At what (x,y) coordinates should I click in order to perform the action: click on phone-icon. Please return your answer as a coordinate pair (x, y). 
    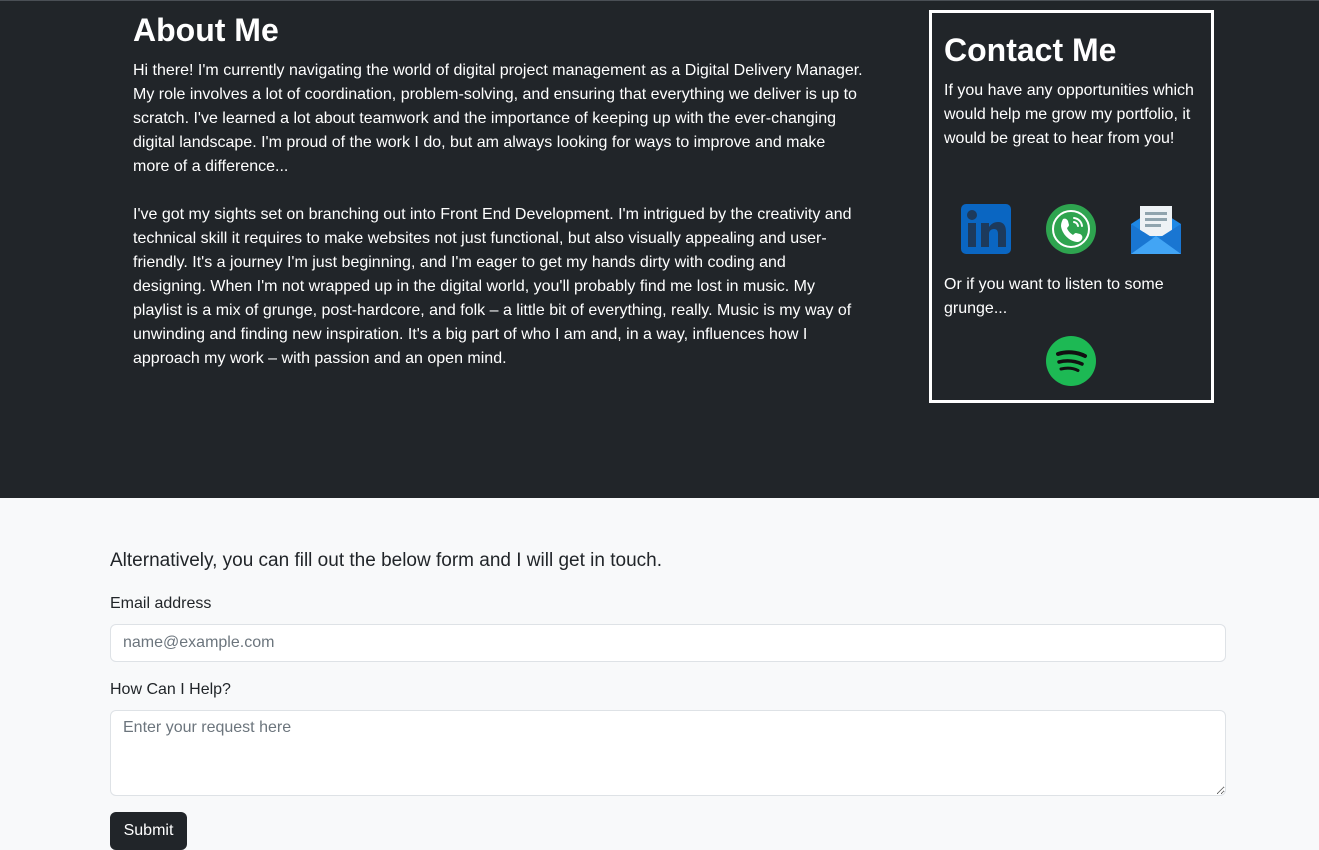
    Looking at the image, I should click on (1071, 229).